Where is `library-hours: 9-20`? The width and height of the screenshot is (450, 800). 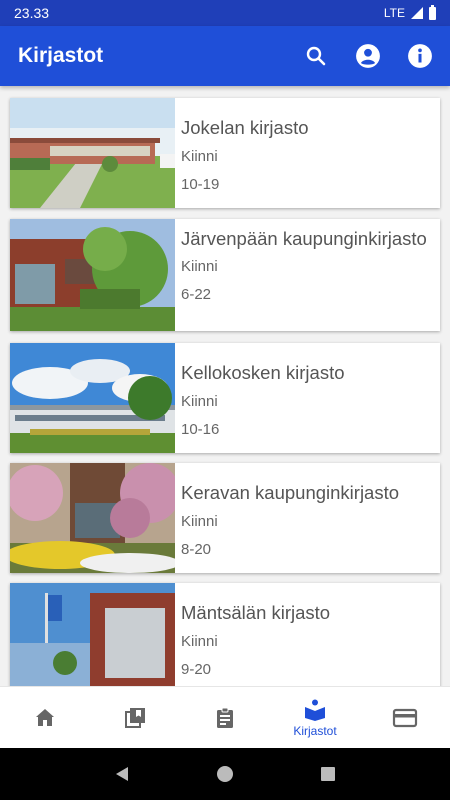
library-hours: 9-20 is located at coordinates (196, 669).